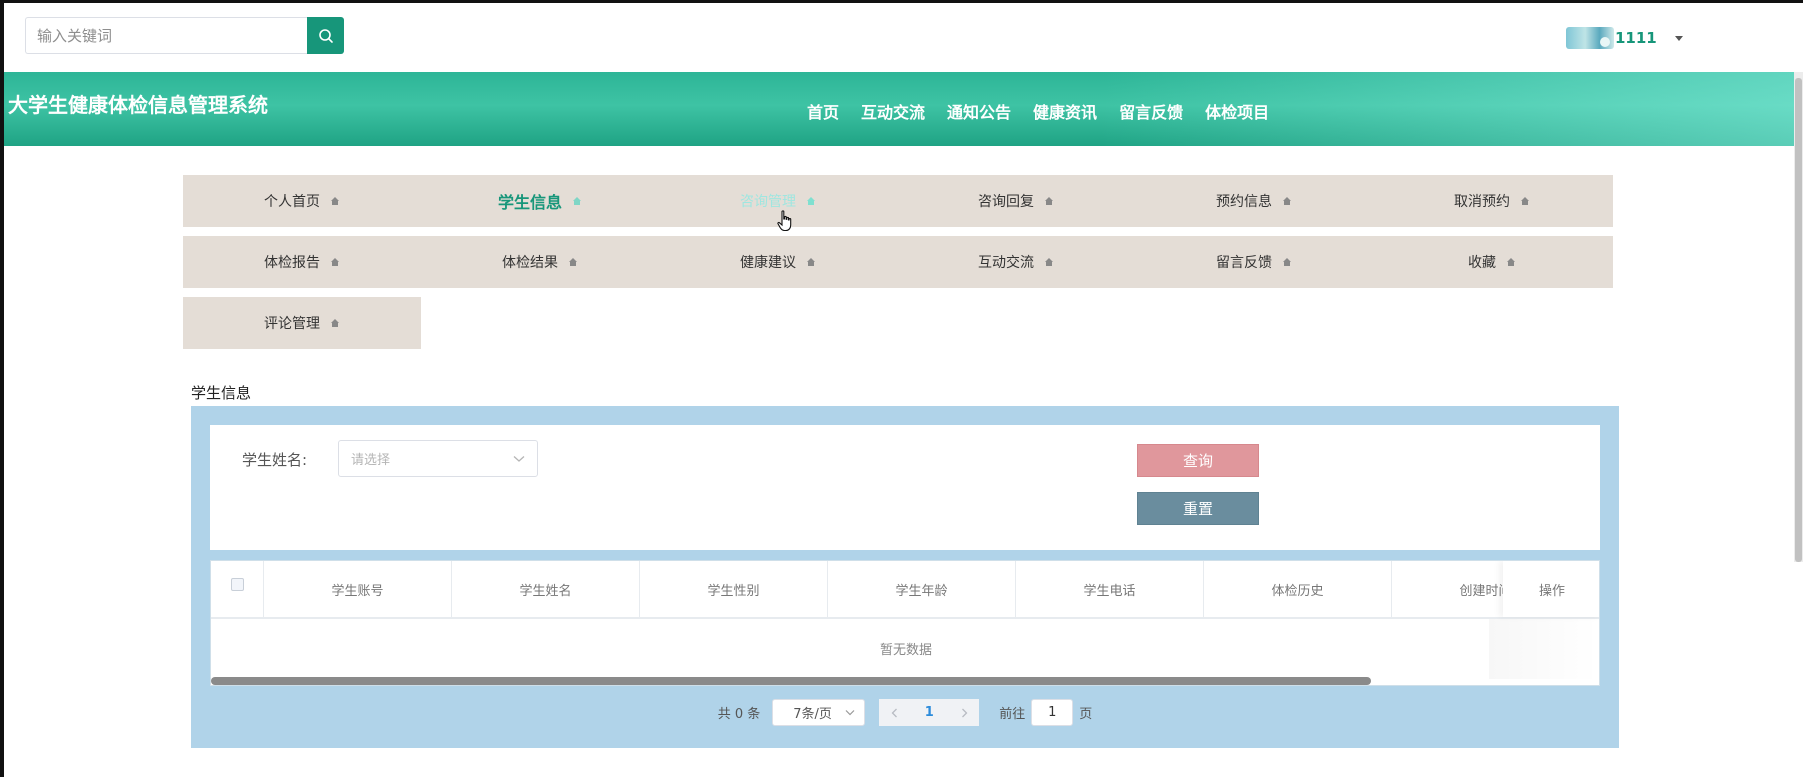 This screenshot has height=777, width=1803. I want to click on menu-item-checkup-report: 体检报告, so click(302, 262).